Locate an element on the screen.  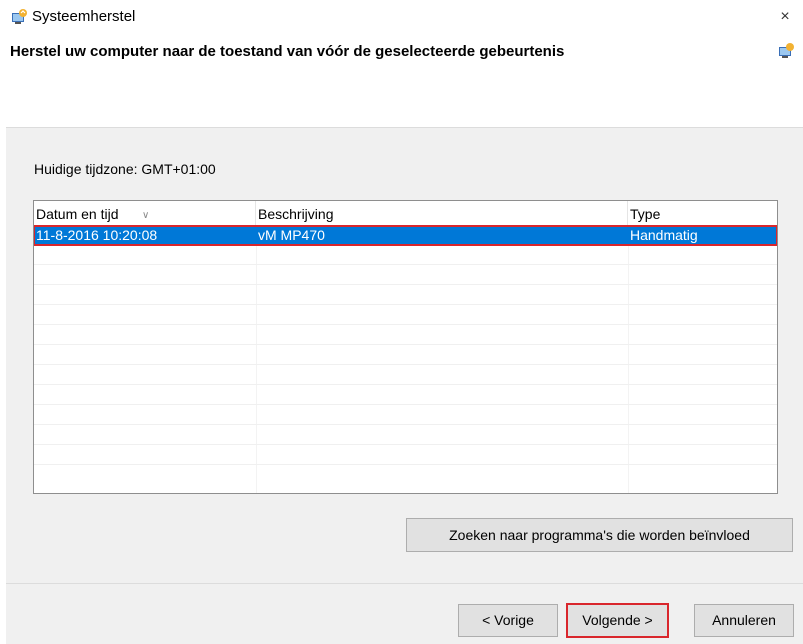
next-button: Volgende > is located at coordinates (617, 620).